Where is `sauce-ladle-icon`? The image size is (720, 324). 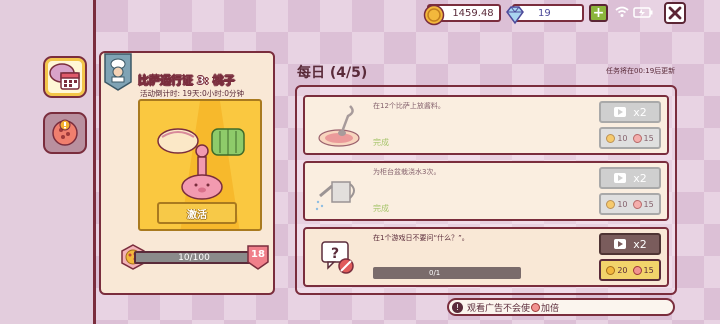
sauce-ladle-icon is located at coordinates (339, 126).